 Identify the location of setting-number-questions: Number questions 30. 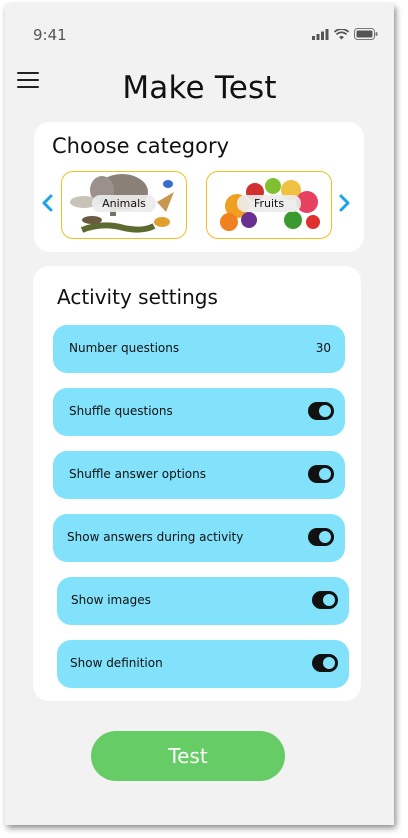
(199, 349).